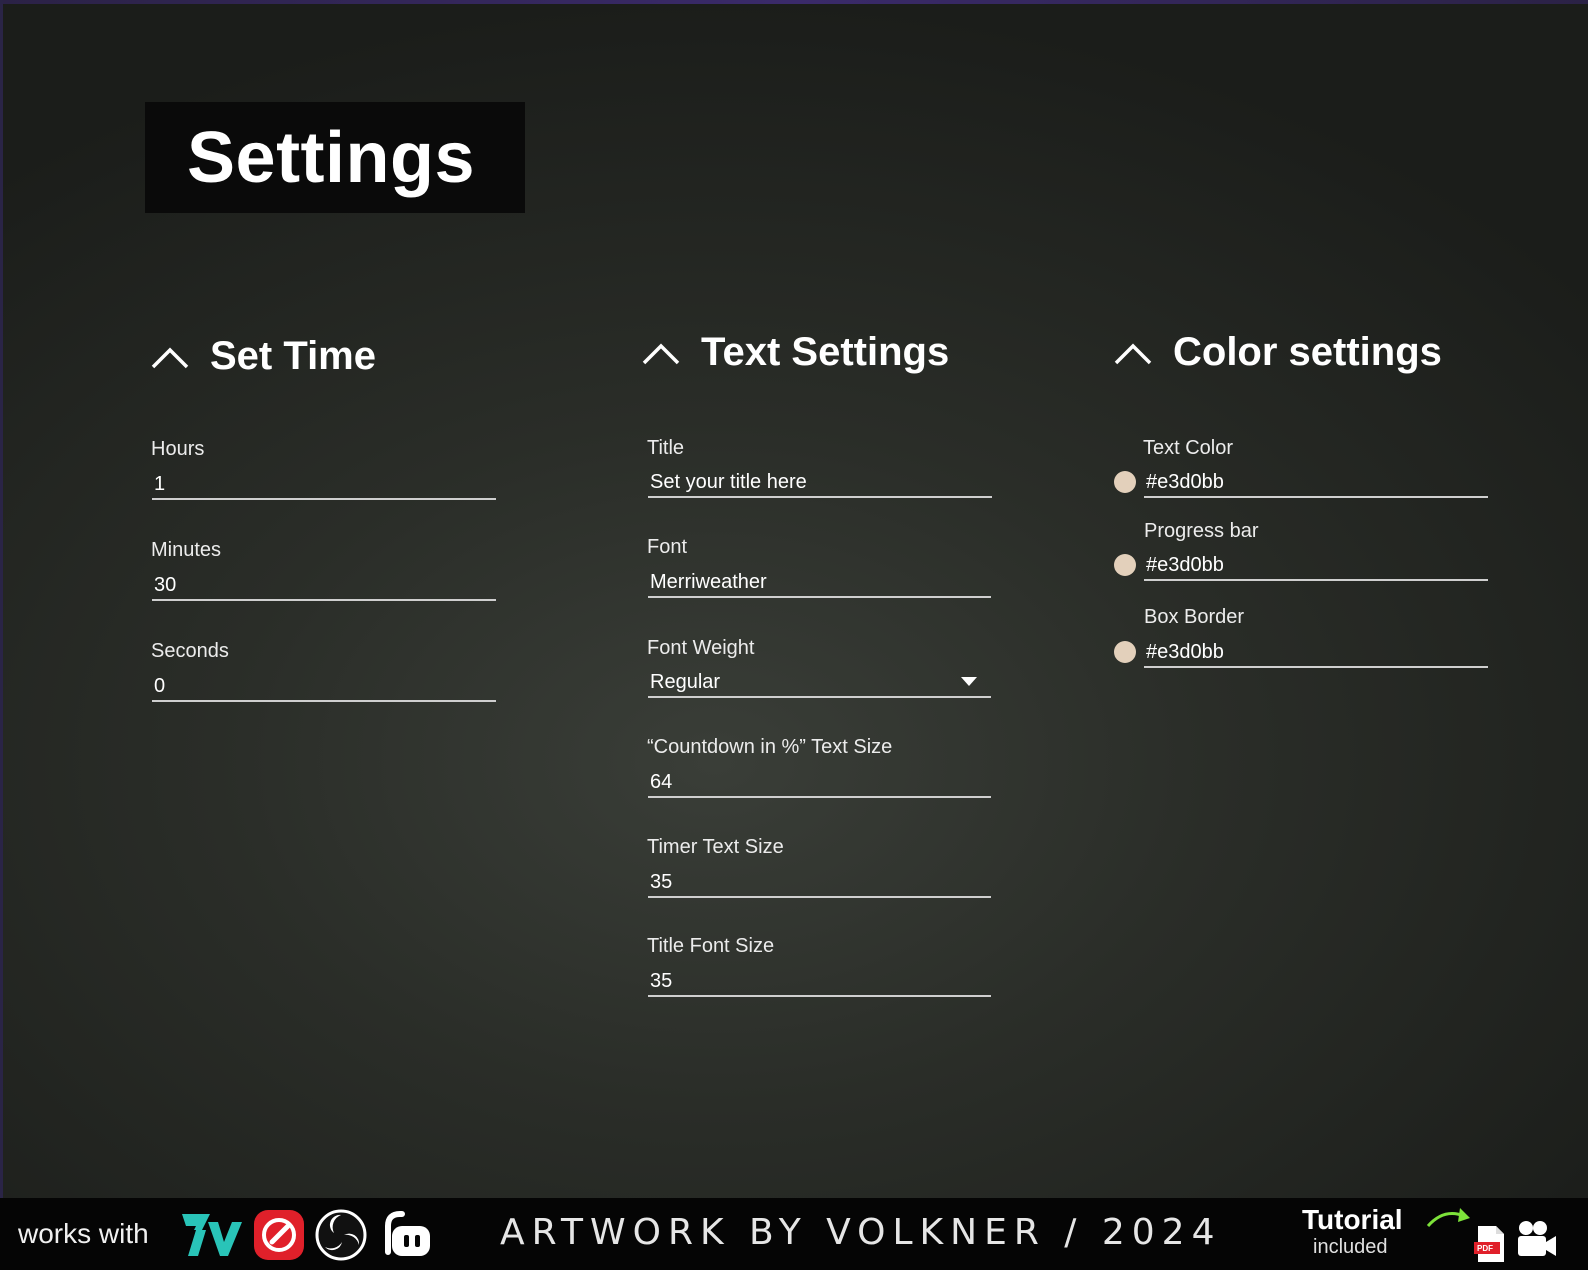  Describe the element at coordinates (819, 581) in the screenshot. I see `font-input: Merriweather` at that location.